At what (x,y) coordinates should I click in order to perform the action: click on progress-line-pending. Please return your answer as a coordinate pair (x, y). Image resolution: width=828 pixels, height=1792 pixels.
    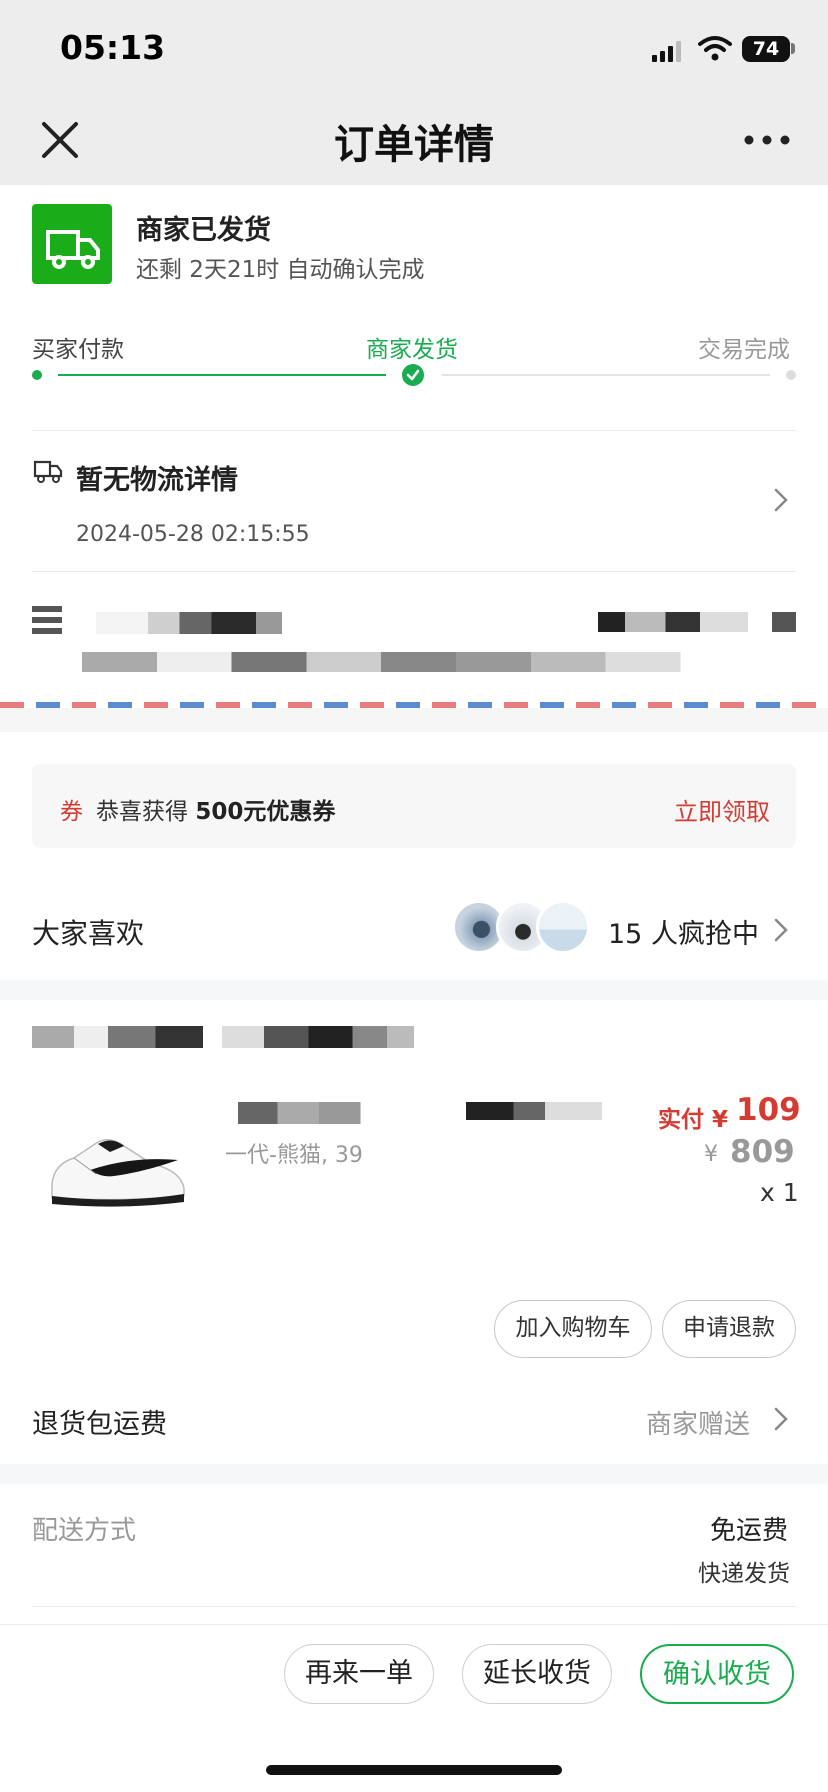
    Looking at the image, I should click on (606, 375).